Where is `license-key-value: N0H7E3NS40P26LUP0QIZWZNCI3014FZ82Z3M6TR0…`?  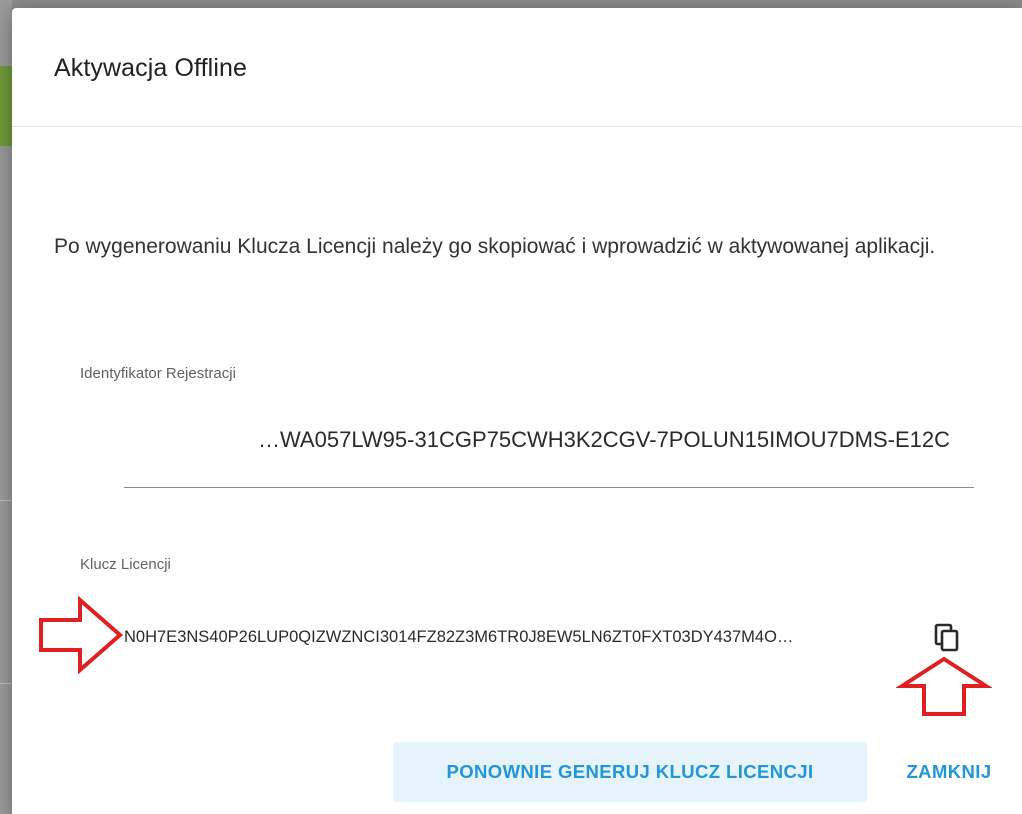 license-key-value: N0H7E3NS40P26LUP0QIZWZNCI3014FZ82Z3M6TR0… is located at coordinates (524, 637).